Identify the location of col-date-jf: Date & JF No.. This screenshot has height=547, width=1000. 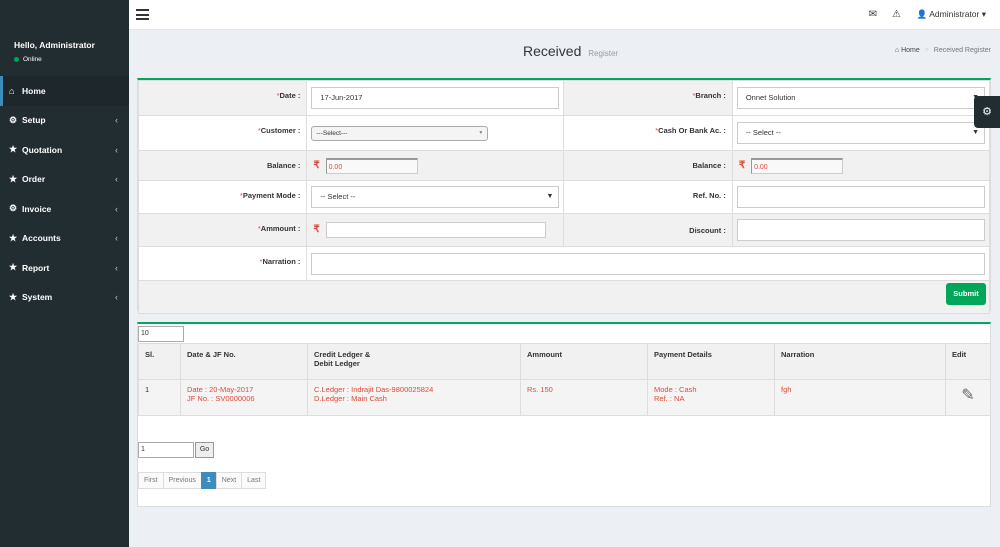
(244, 361).